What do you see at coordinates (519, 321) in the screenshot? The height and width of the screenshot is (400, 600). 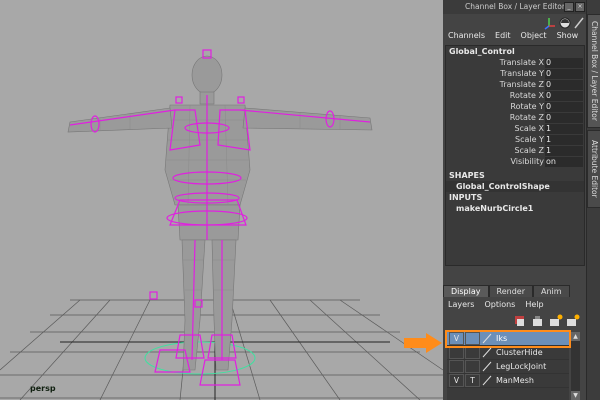 I see `layer-up-icon` at bounding box center [519, 321].